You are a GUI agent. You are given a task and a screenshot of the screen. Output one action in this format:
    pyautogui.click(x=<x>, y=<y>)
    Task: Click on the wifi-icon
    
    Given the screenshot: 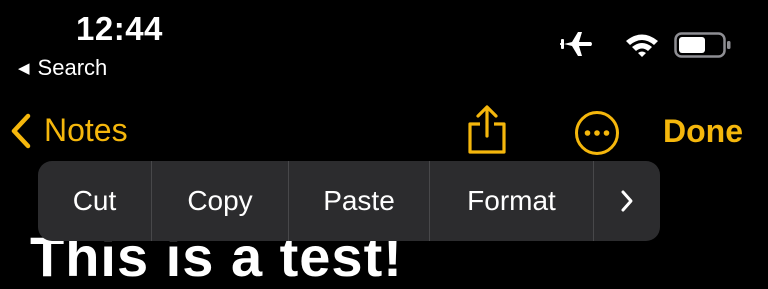 What is the action you would take?
    pyautogui.click(x=642, y=45)
    